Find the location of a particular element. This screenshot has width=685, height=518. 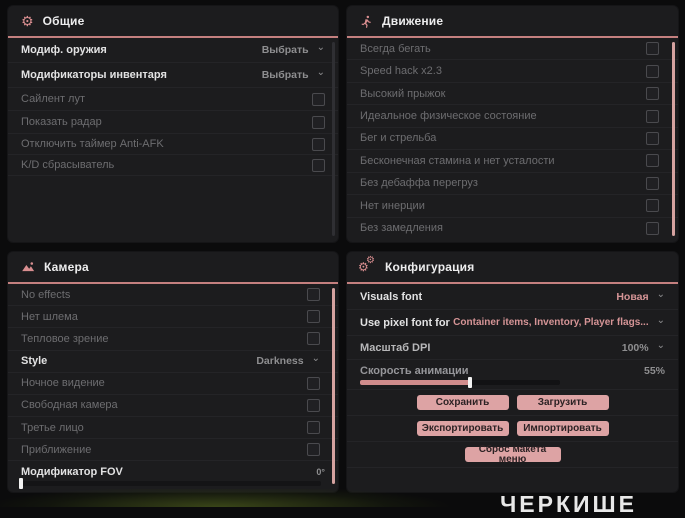

row-high-jump: Высокий прыжок is located at coordinates (512, 94).